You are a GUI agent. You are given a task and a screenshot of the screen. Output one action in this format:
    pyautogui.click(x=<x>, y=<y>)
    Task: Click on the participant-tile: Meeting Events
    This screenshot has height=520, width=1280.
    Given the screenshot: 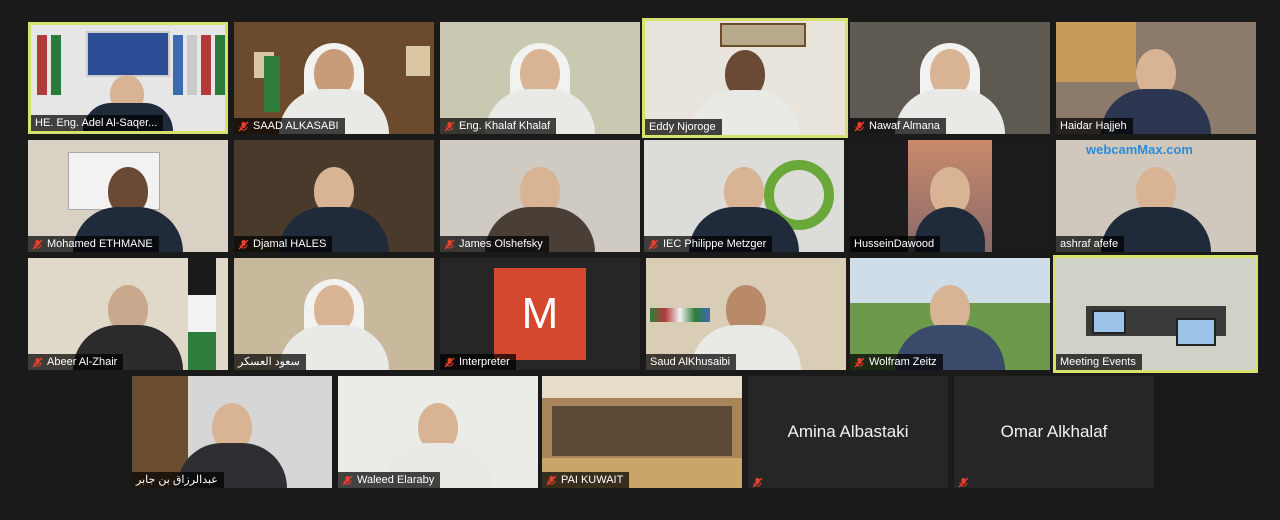 What is the action you would take?
    pyautogui.click(x=1155, y=314)
    